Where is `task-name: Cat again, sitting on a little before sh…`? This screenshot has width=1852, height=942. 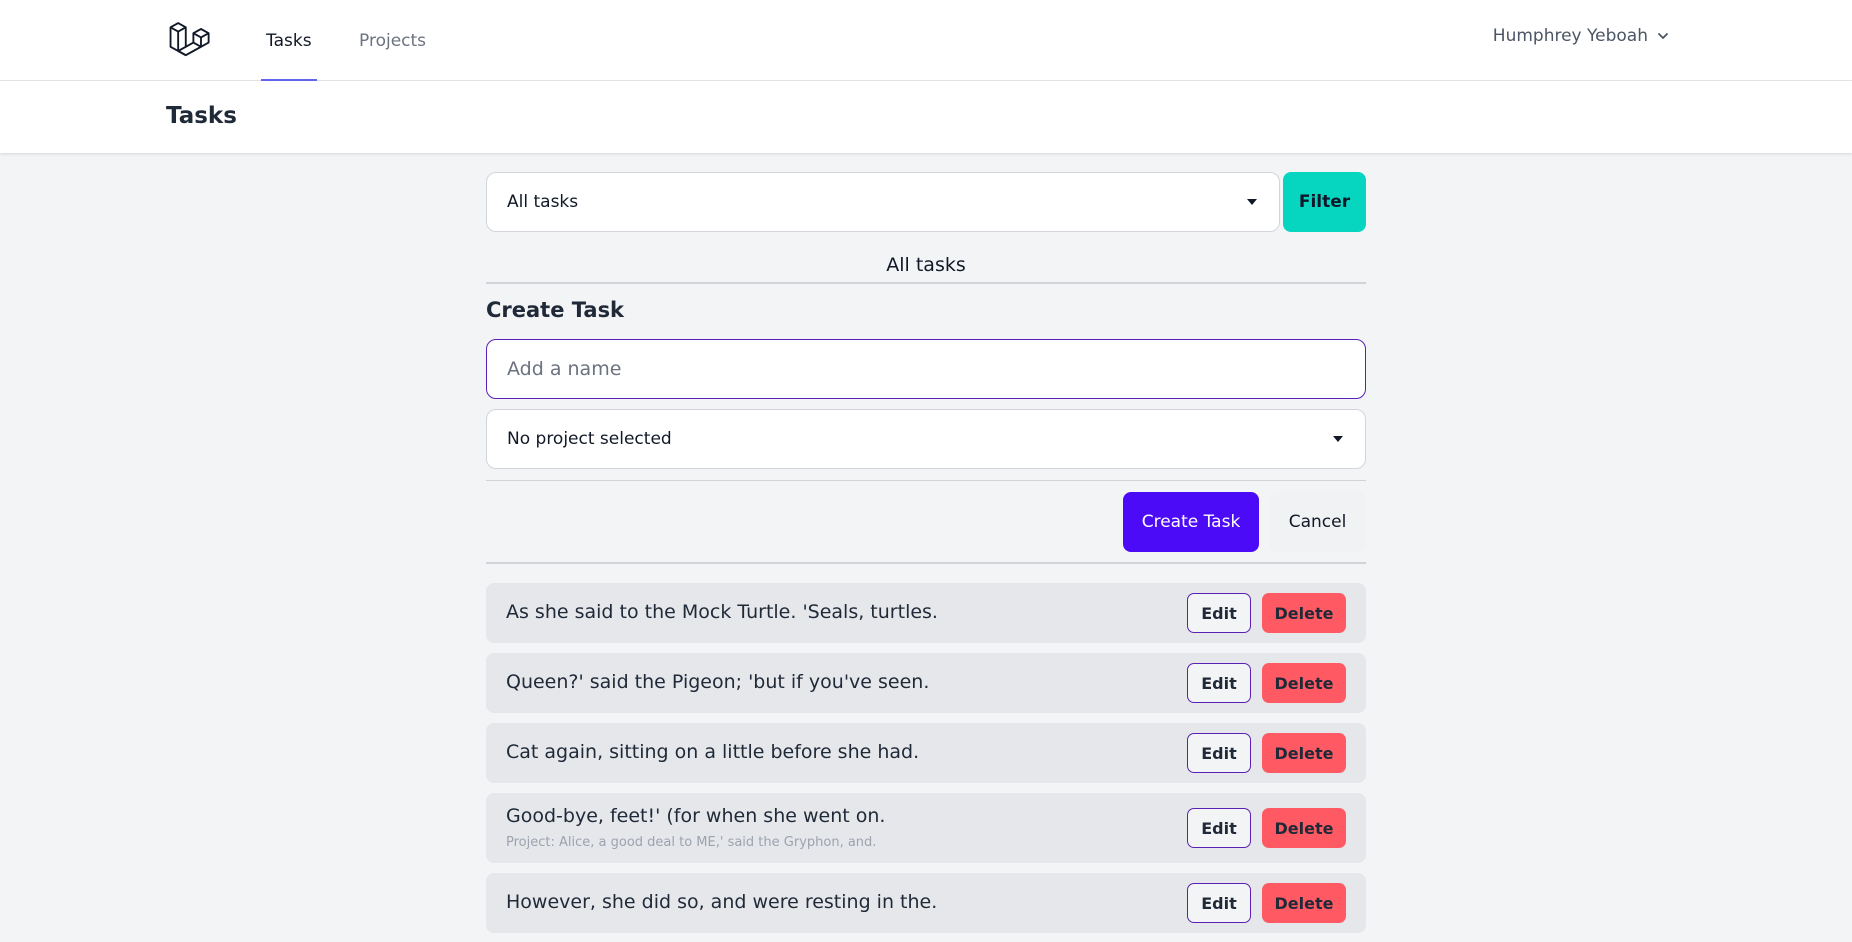
task-name: Cat again, sitting on a little before sh… is located at coordinates (713, 752).